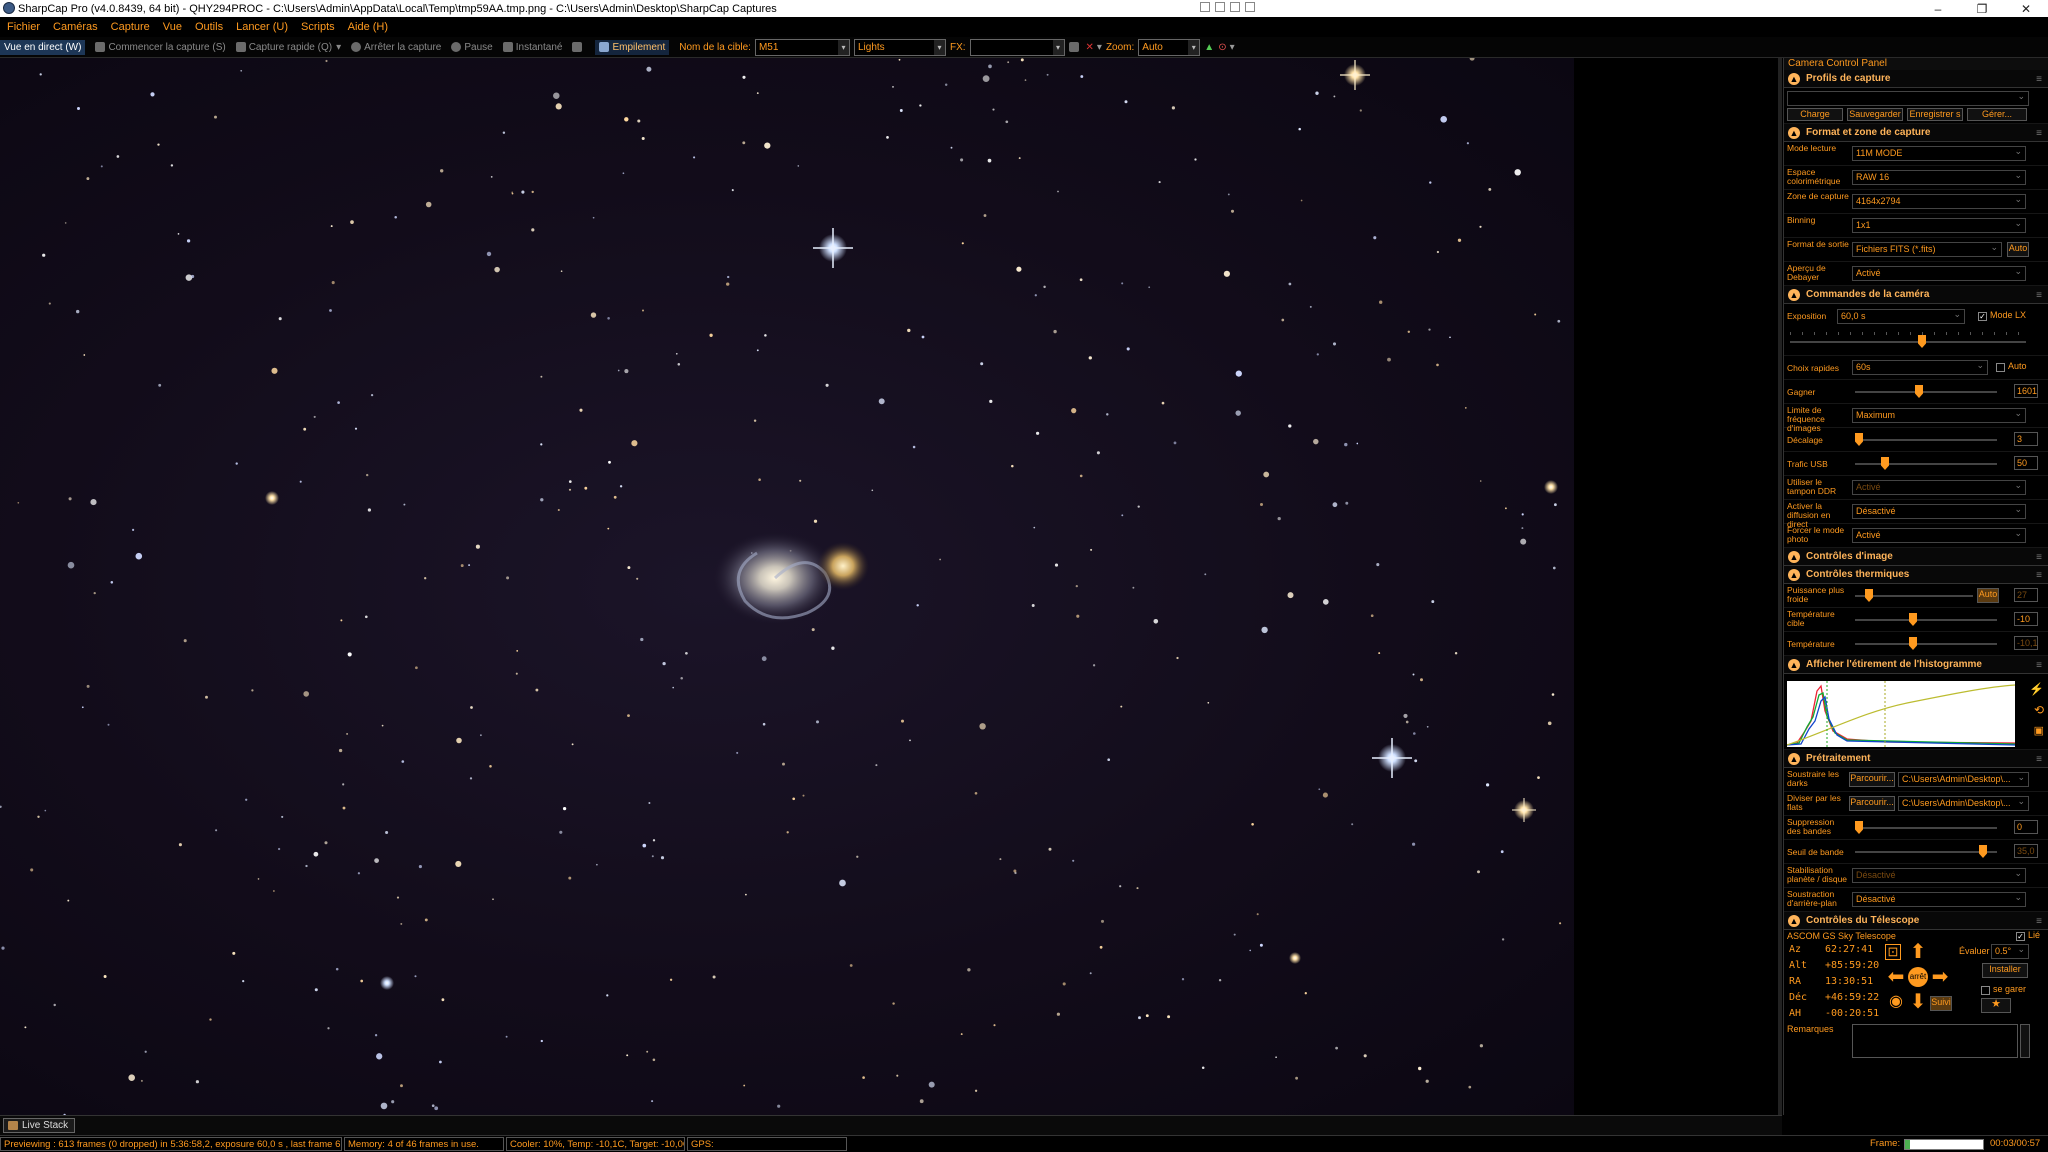 This screenshot has height=1152, width=2048. Describe the element at coordinates (130, 27) in the screenshot. I see `menu-capture: Capture` at that location.